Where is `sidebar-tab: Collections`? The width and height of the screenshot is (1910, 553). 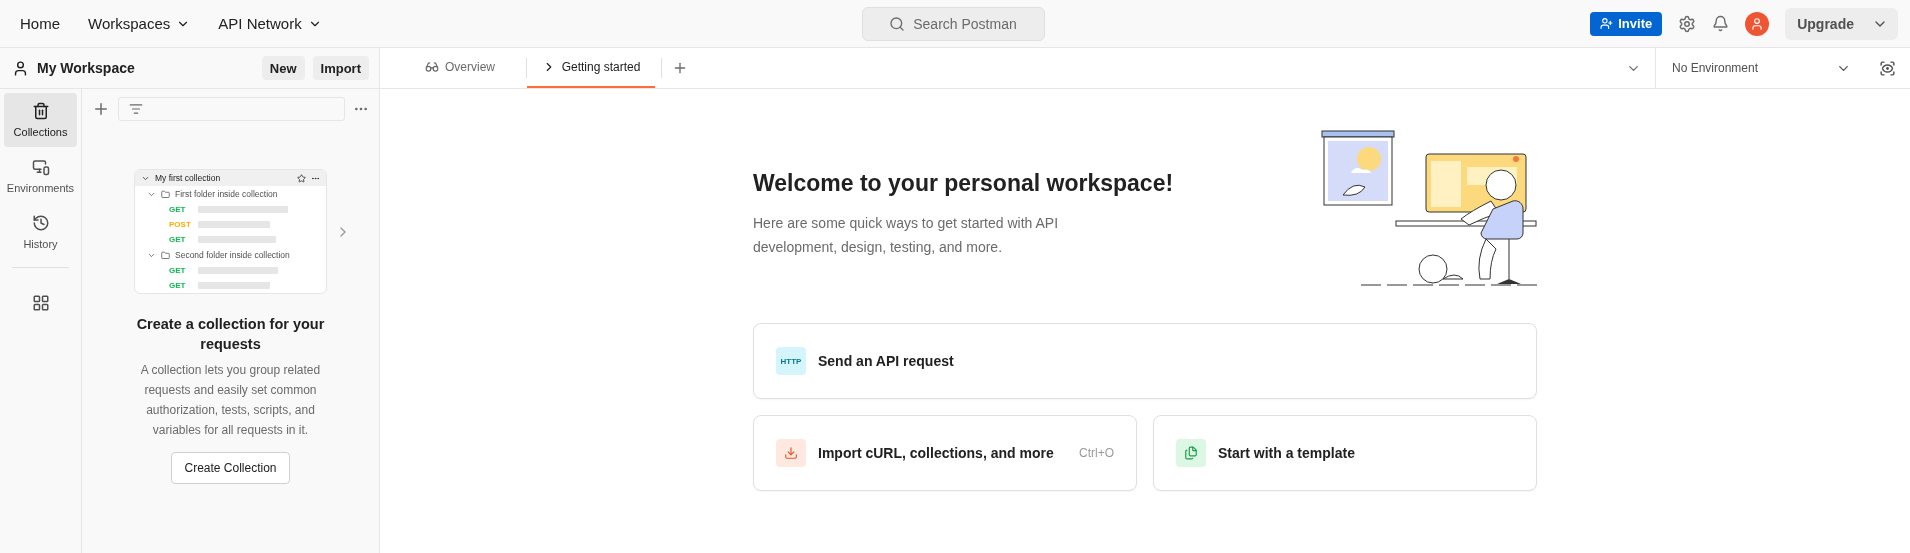 sidebar-tab: Collections is located at coordinates (40, 120).